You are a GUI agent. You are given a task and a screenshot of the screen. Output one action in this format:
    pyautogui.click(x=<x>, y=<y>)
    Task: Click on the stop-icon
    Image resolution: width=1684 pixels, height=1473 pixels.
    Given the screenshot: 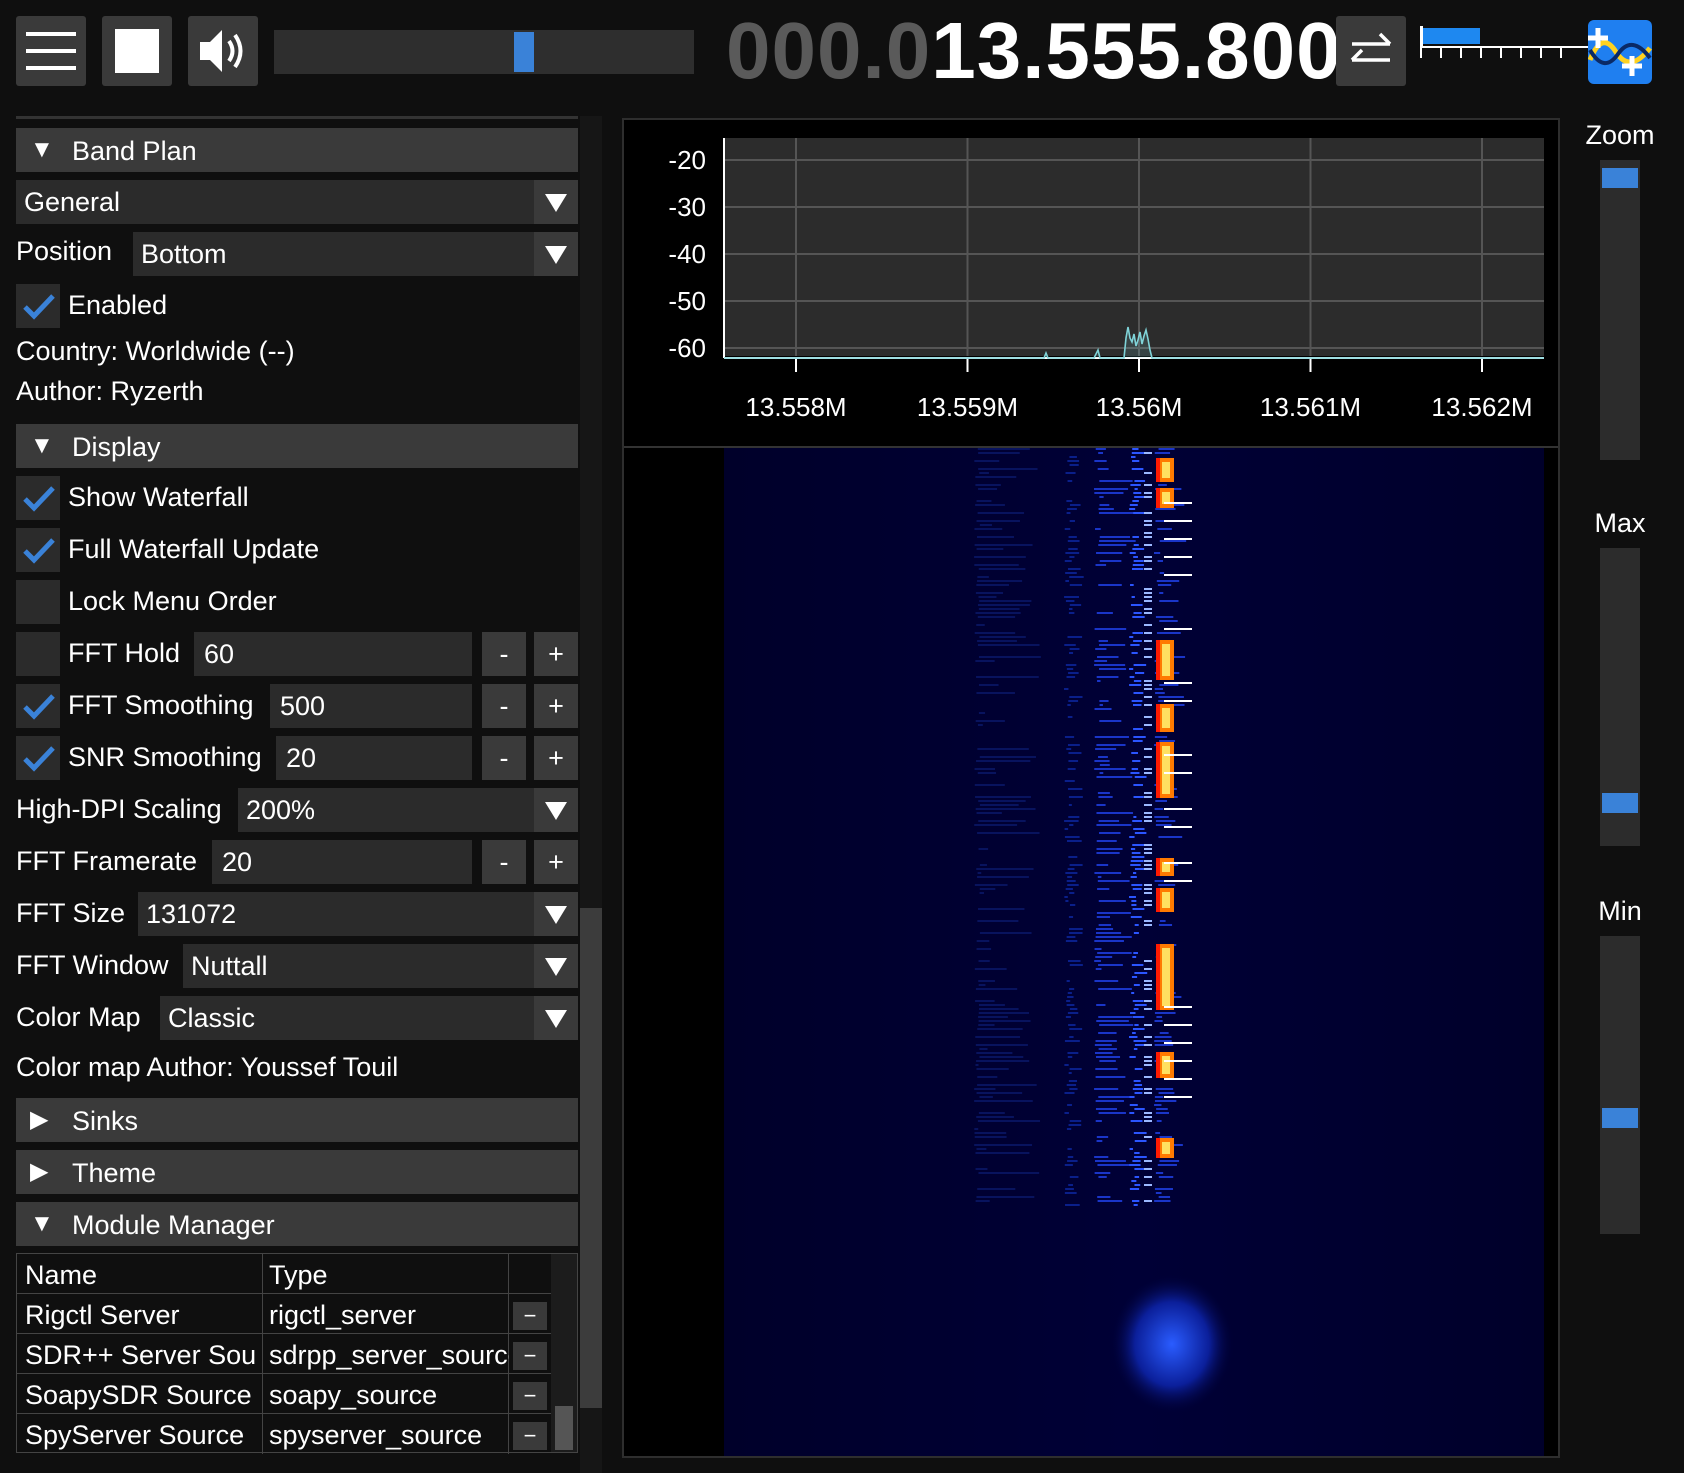 What is the action you would take?
    pyautogui.click(x=137, y=51)
    